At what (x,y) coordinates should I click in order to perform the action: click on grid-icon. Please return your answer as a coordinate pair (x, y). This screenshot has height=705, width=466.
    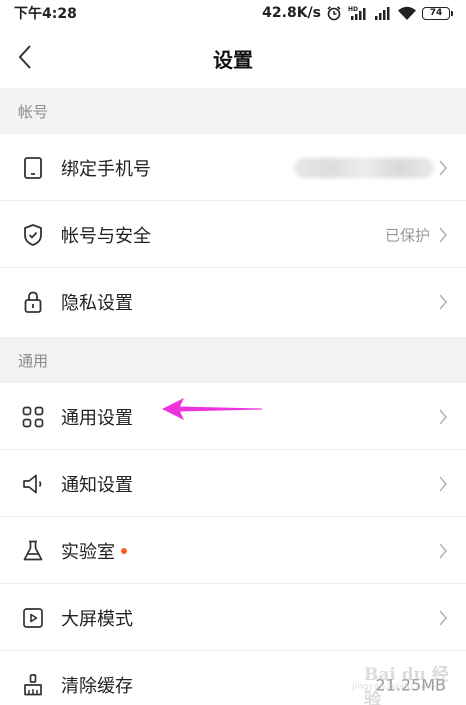
    Looking at the image, I should click on (33, 417).